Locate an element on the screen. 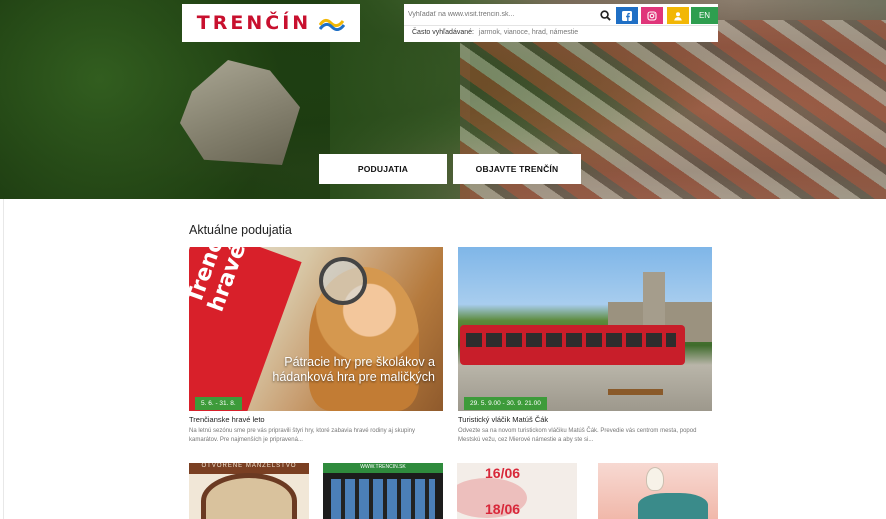 The width and height of the screenshot is (886, 519). user-button is located at coordinates (678, 15).